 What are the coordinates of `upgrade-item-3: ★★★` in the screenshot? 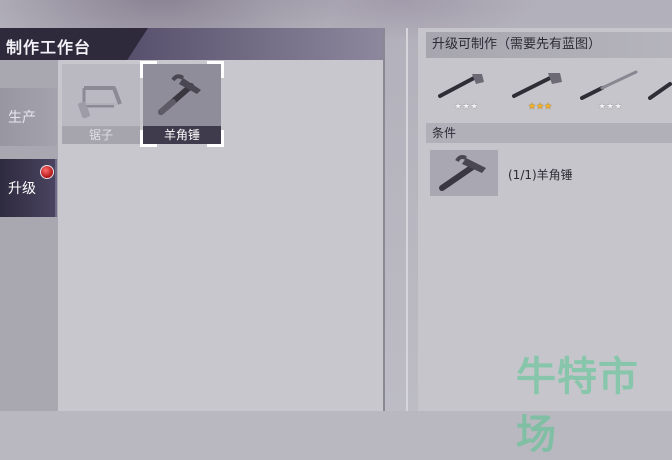 It's located at (611, 91).